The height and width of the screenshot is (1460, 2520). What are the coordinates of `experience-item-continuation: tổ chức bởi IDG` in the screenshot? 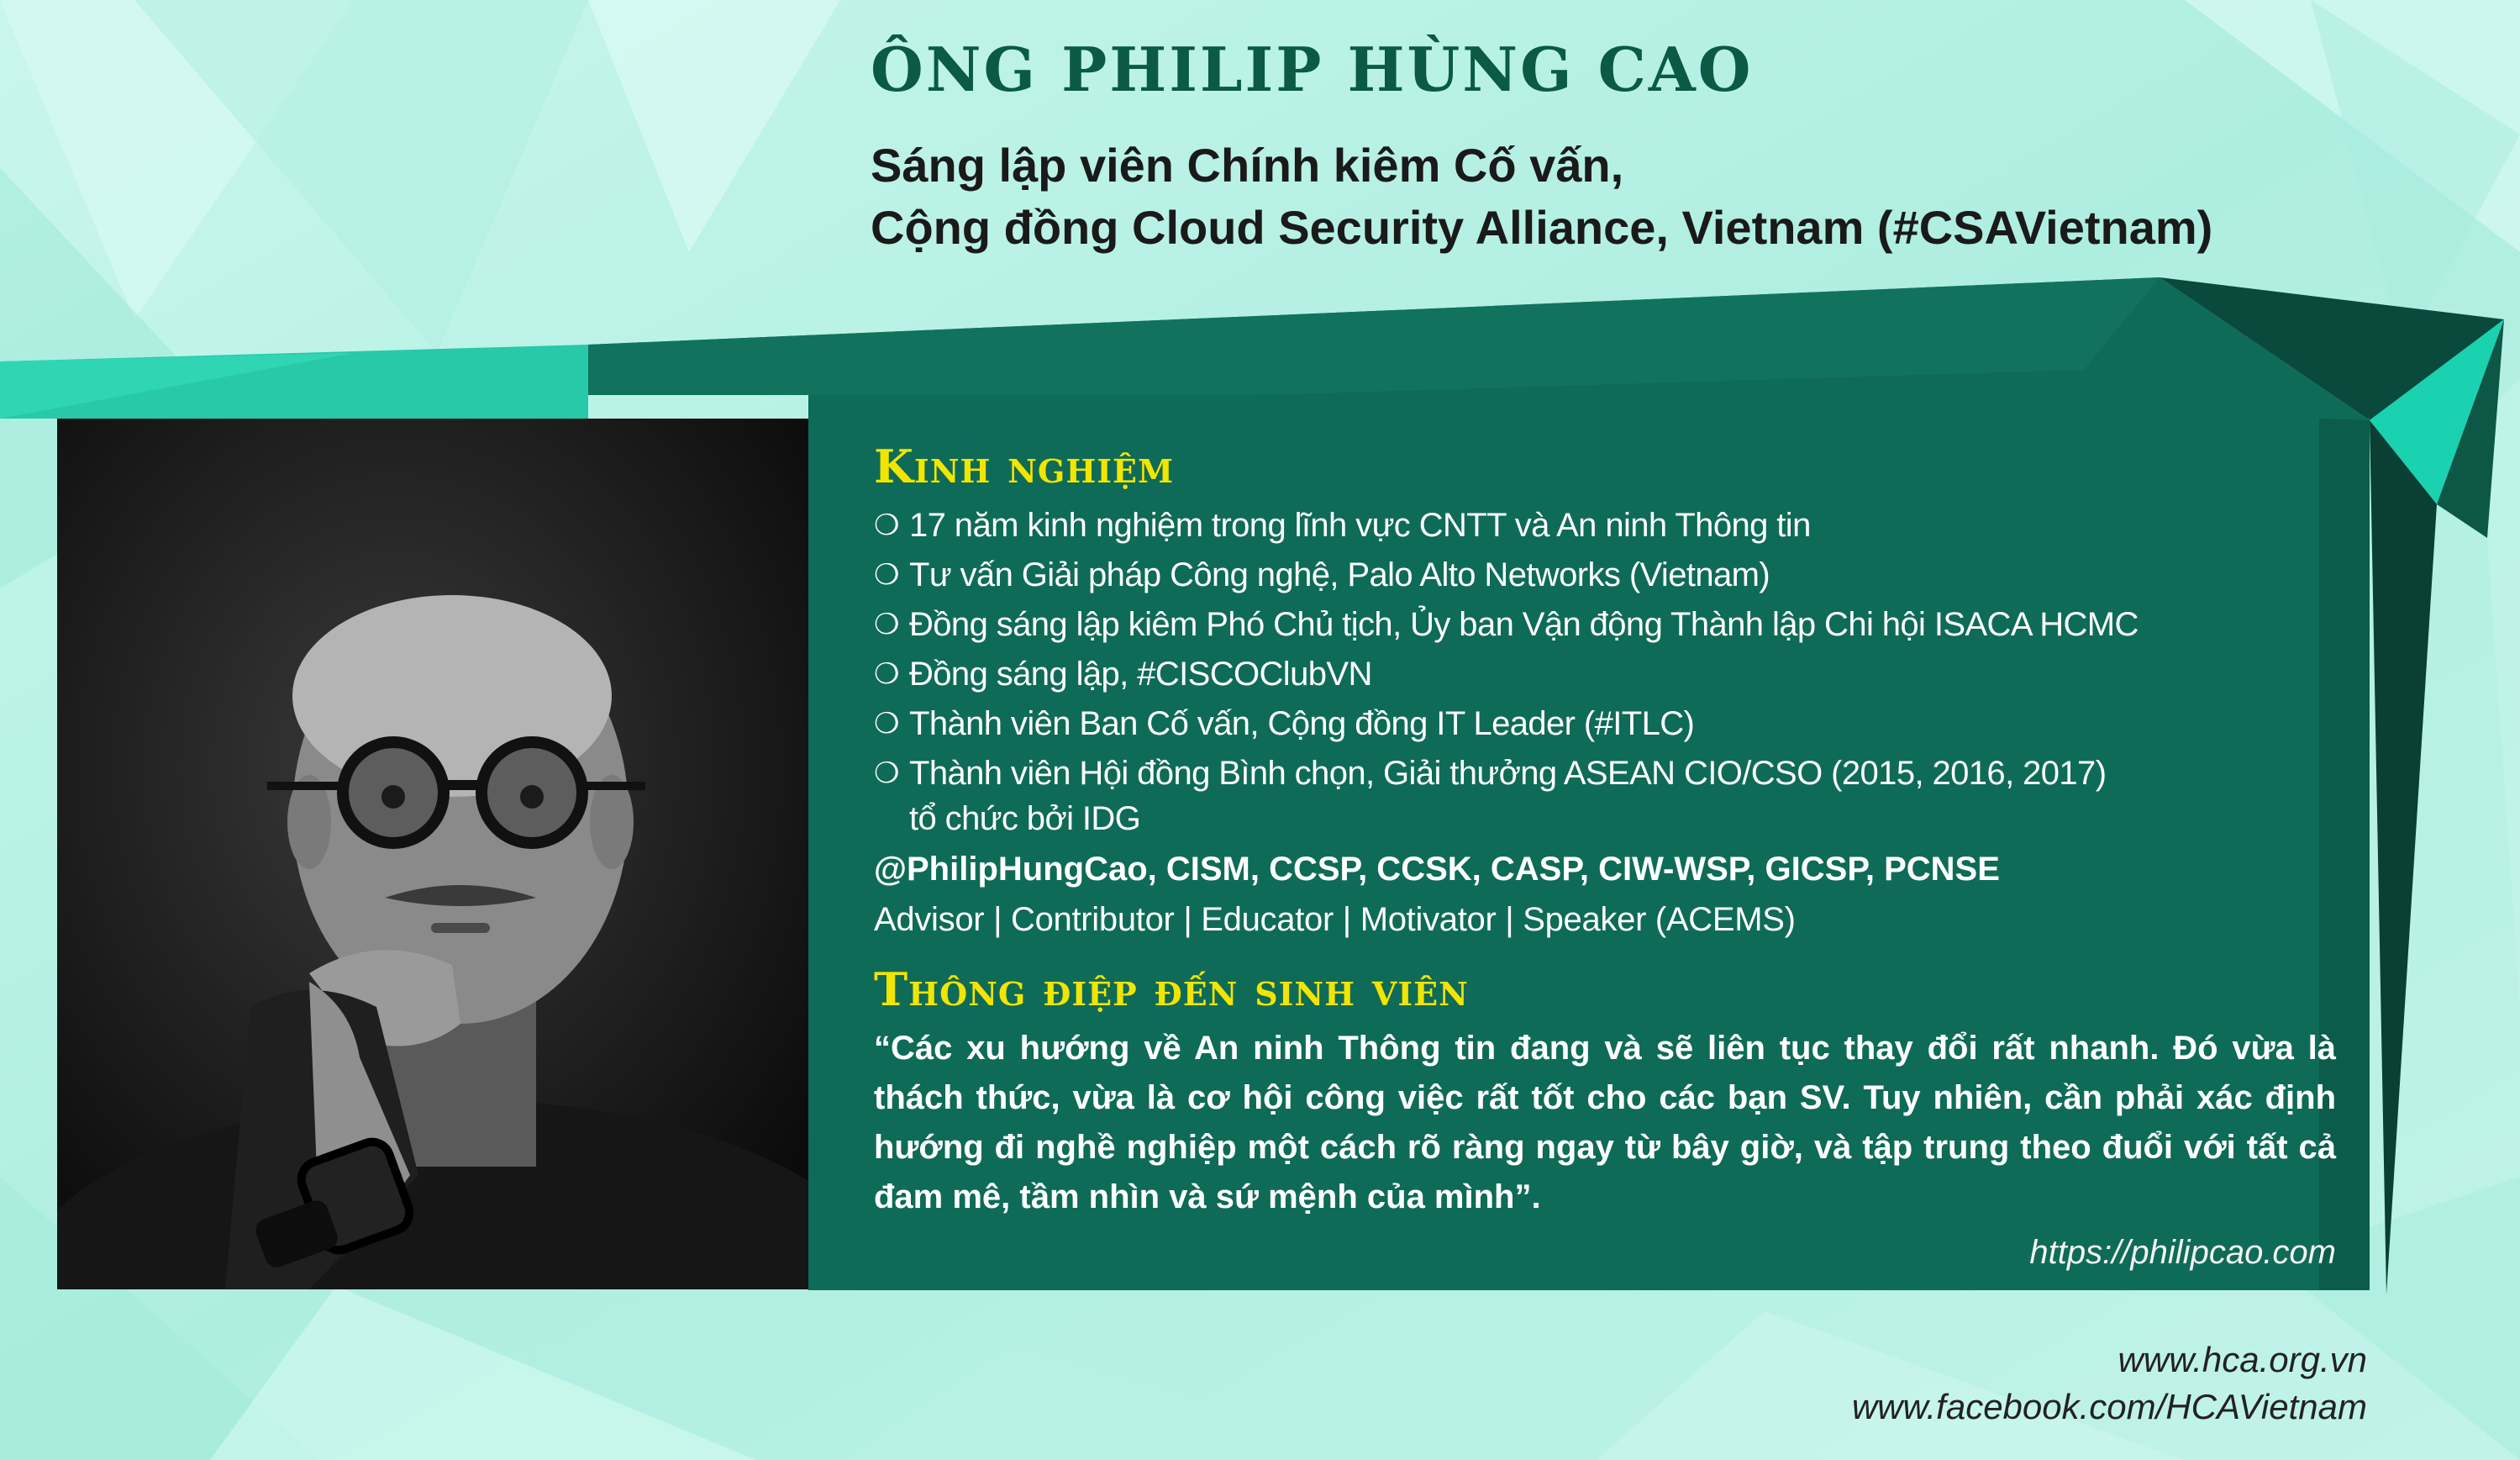 It's located at (1025, 818).